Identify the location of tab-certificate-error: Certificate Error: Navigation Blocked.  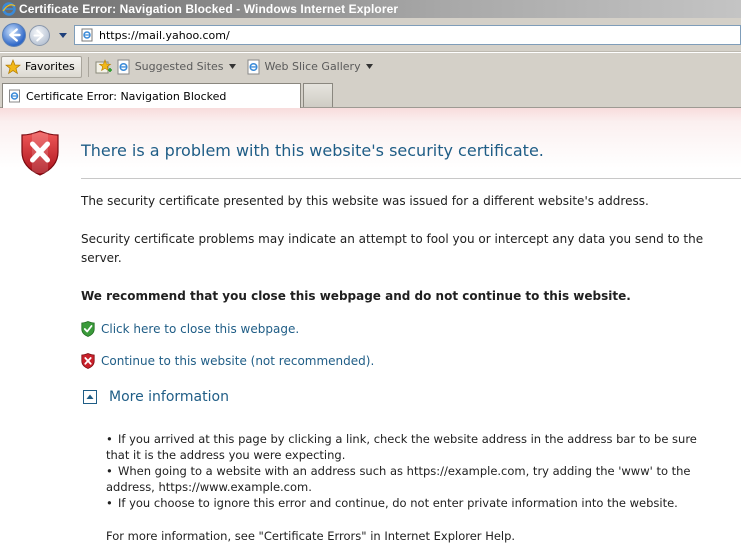
(151, 95).